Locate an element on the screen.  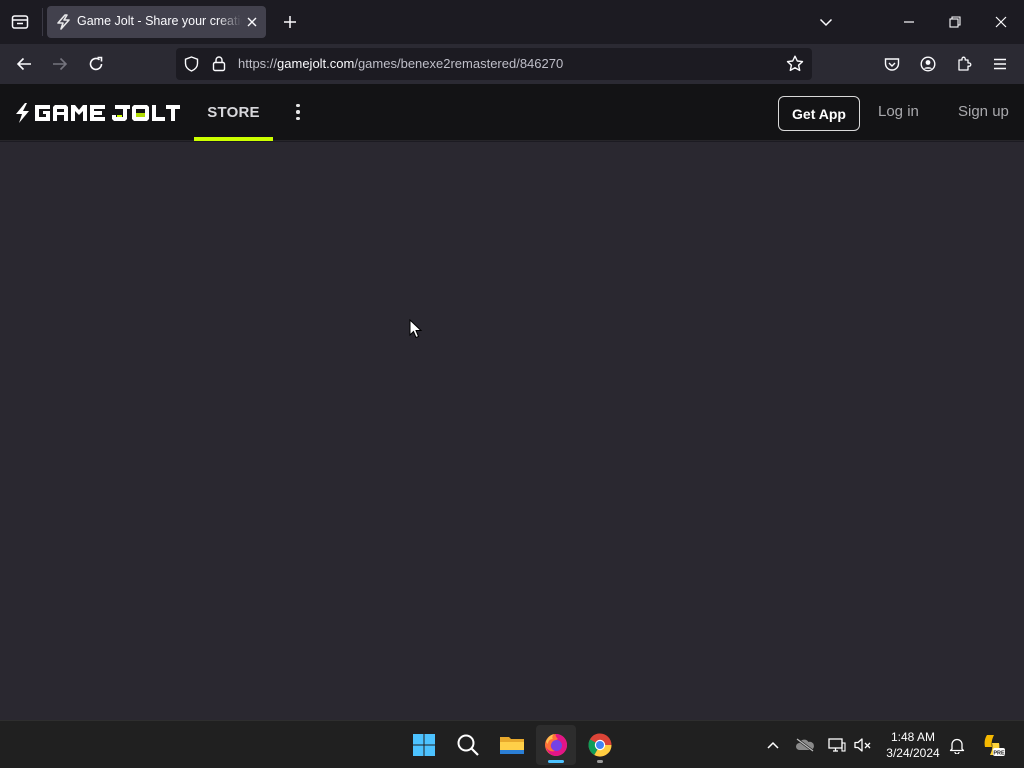
taskbar-search-button is located at coordinates (468, 745).